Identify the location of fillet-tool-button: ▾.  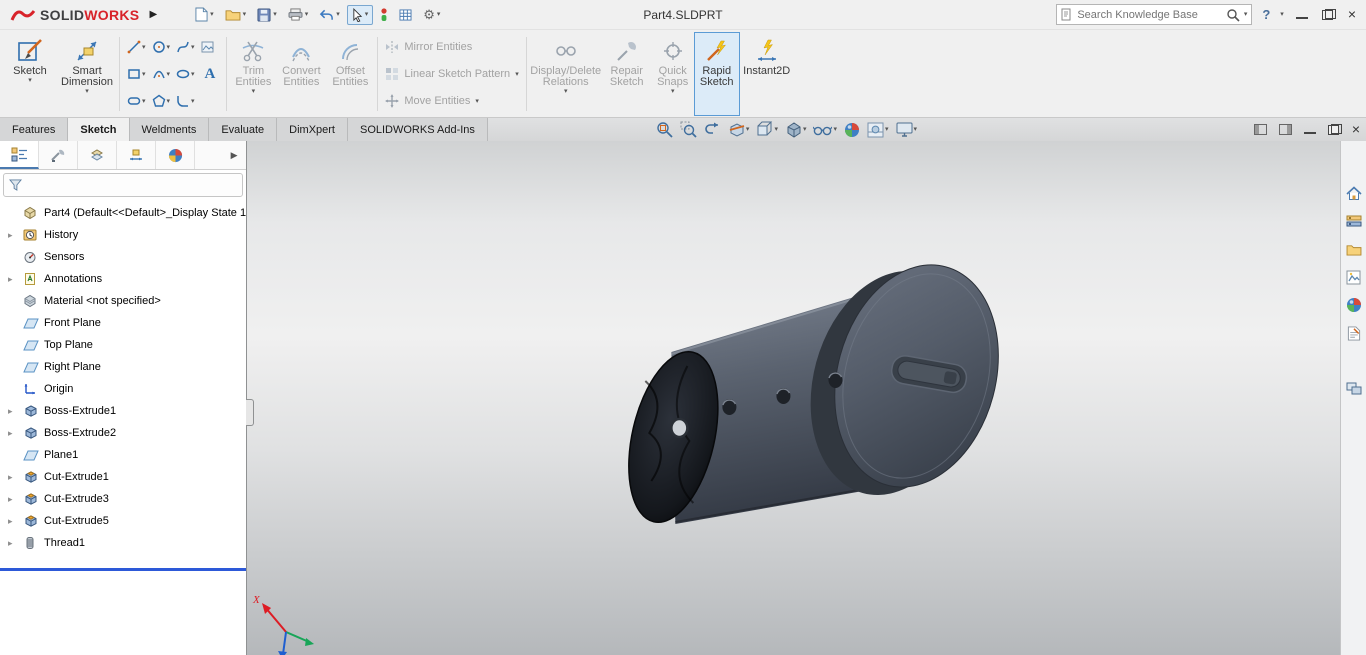
(185, 101).